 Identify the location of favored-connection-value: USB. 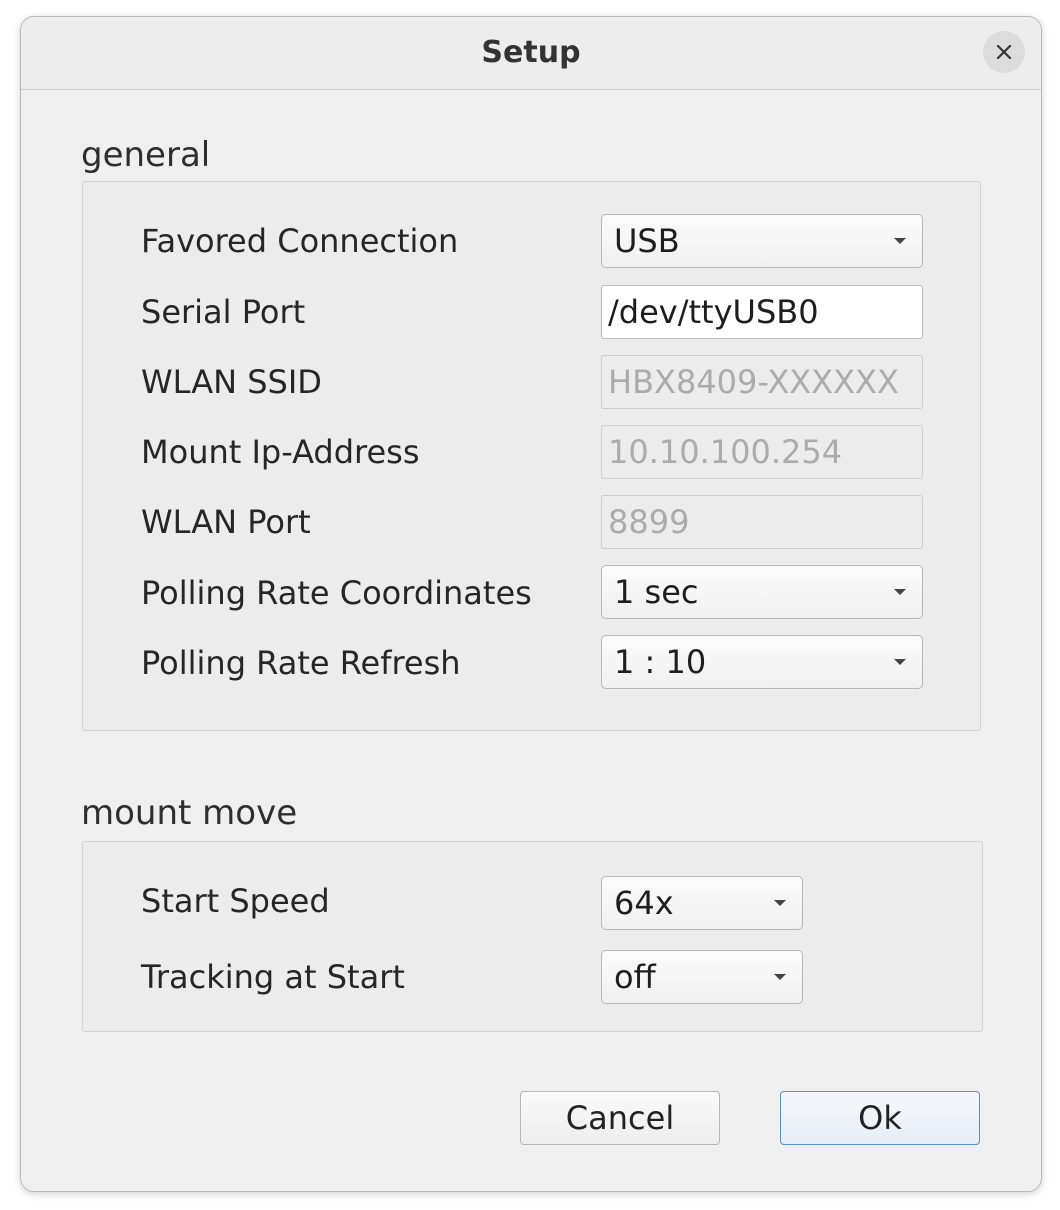
(647, 241).